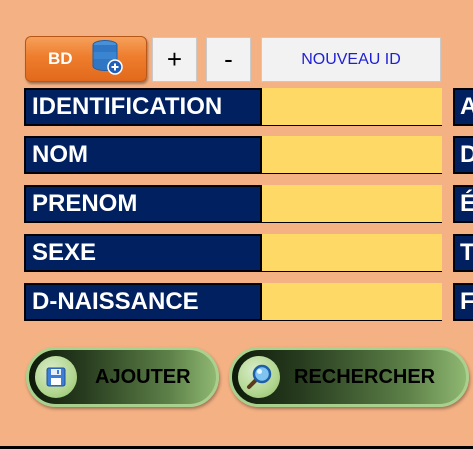 This screenshot has width=473, height=449. I want to click on form-row-identification: IDENTIFICATION A, so click(248, 107).